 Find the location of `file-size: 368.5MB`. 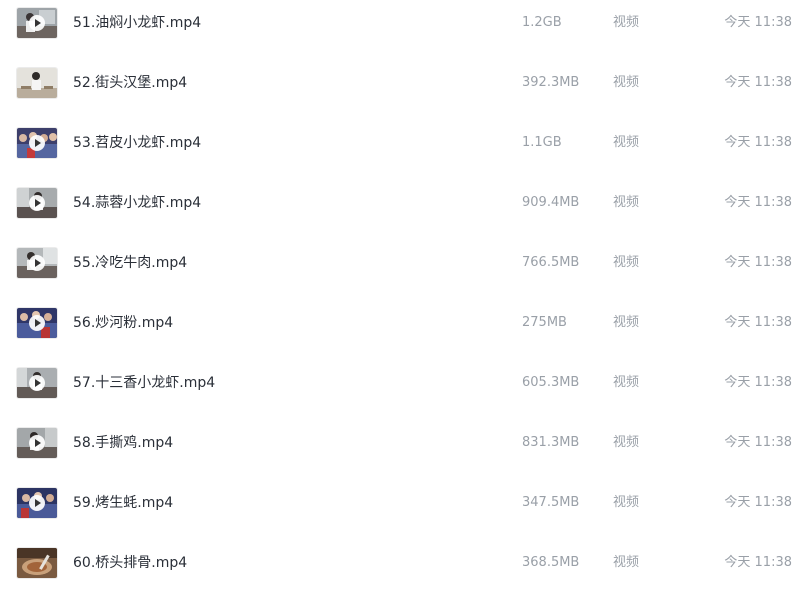

file-size: 368.5MB is located at coordinates (551, 562).